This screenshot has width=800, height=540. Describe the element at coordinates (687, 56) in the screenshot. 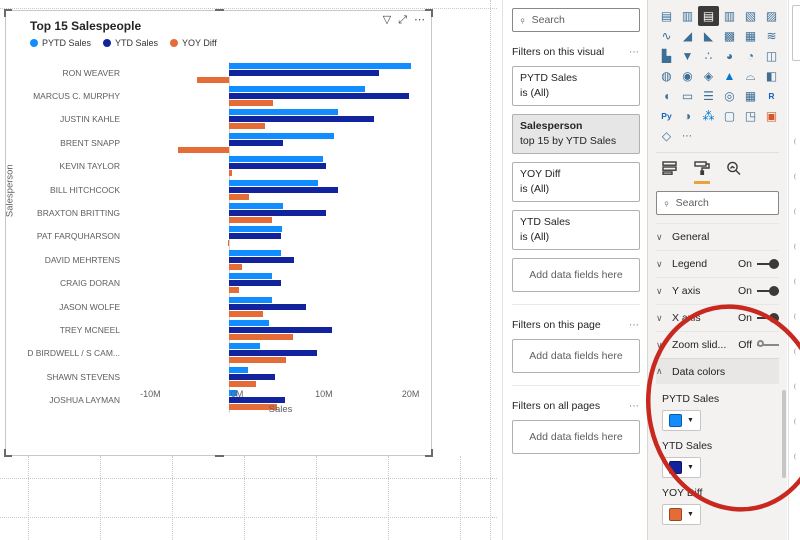

I see `funnel-chart-icon: ▼` at that location.